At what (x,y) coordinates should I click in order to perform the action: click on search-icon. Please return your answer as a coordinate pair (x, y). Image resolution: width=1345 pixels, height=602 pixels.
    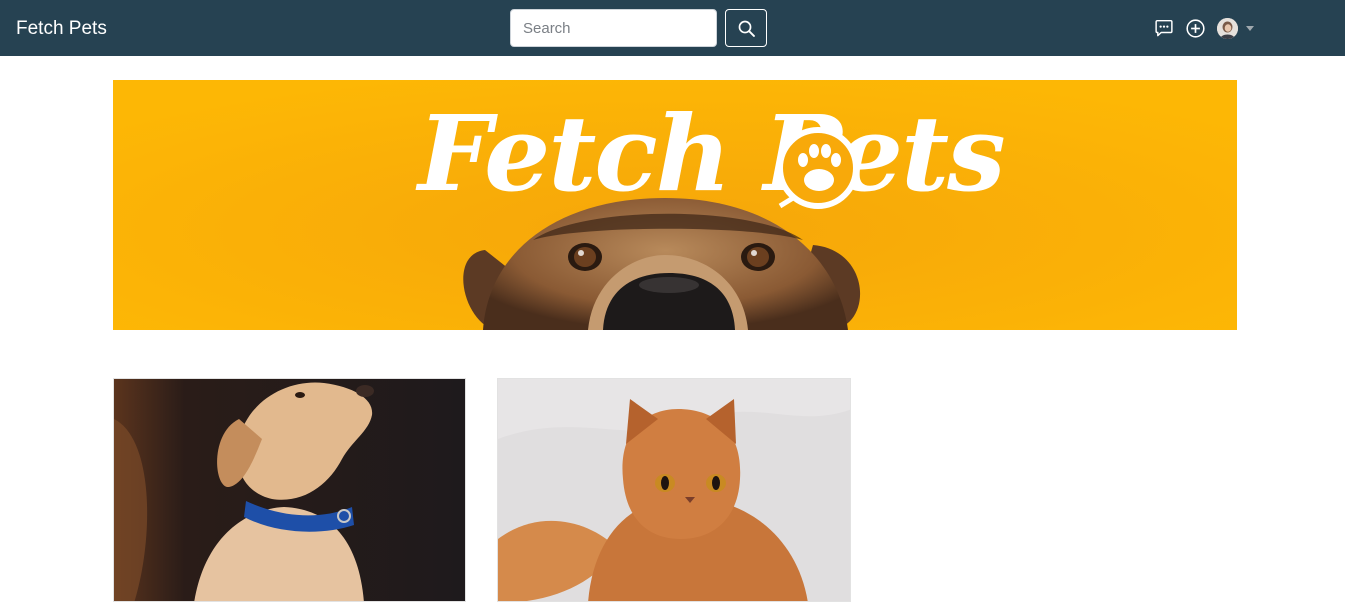
    Looking at the image, I should click on (746, 28).